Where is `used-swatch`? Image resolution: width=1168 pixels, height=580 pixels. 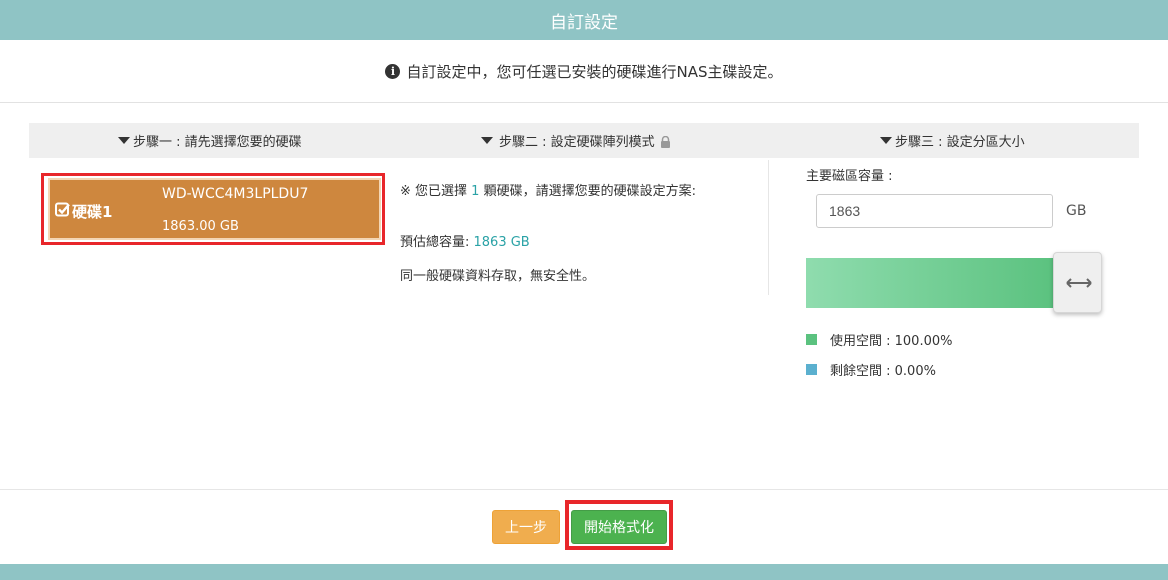 used-swatch is located at coordinates (811, 339).